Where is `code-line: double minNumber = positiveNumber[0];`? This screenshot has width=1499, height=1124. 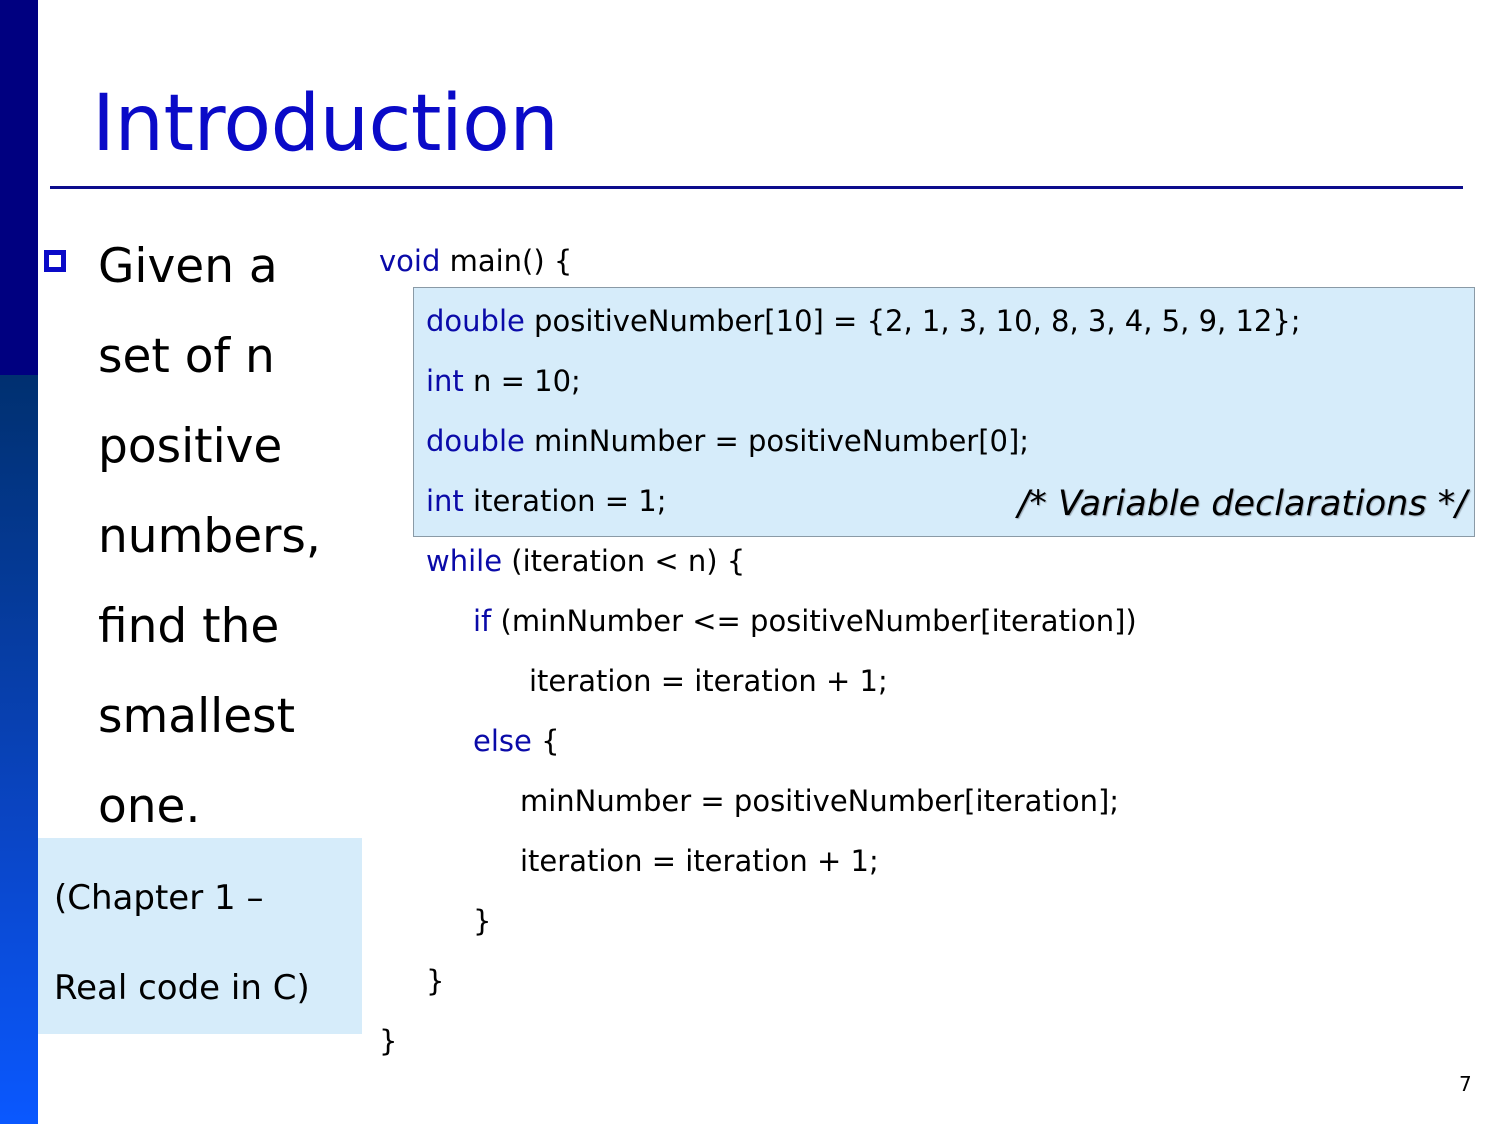
code-line: double minNumber = positiveNumber[0]; is located at coordinates (728, 441).